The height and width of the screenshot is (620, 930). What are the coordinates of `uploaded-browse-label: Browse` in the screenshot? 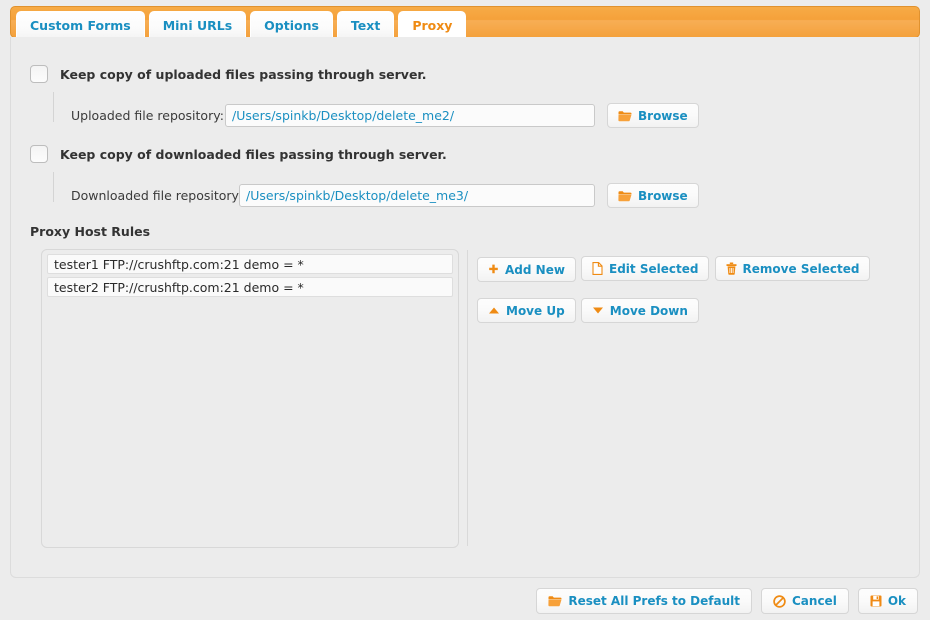 It's located at (663, 115).